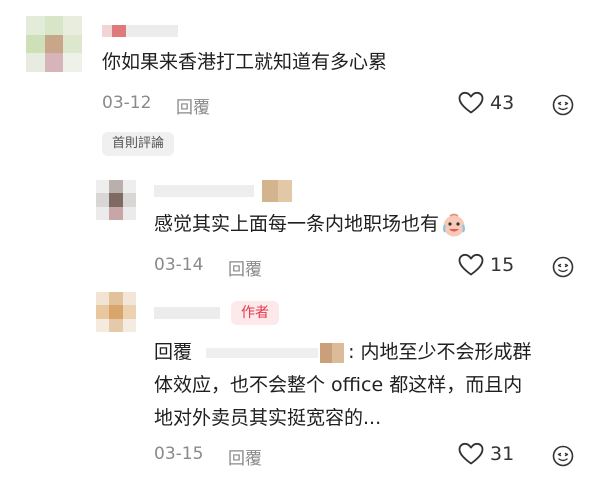 The height and width of the screenshot is (486, 600). What do you see at coordinates (502, 103) in the screenshot?
I see `like-count: 43` at bounding box center [502, 103].